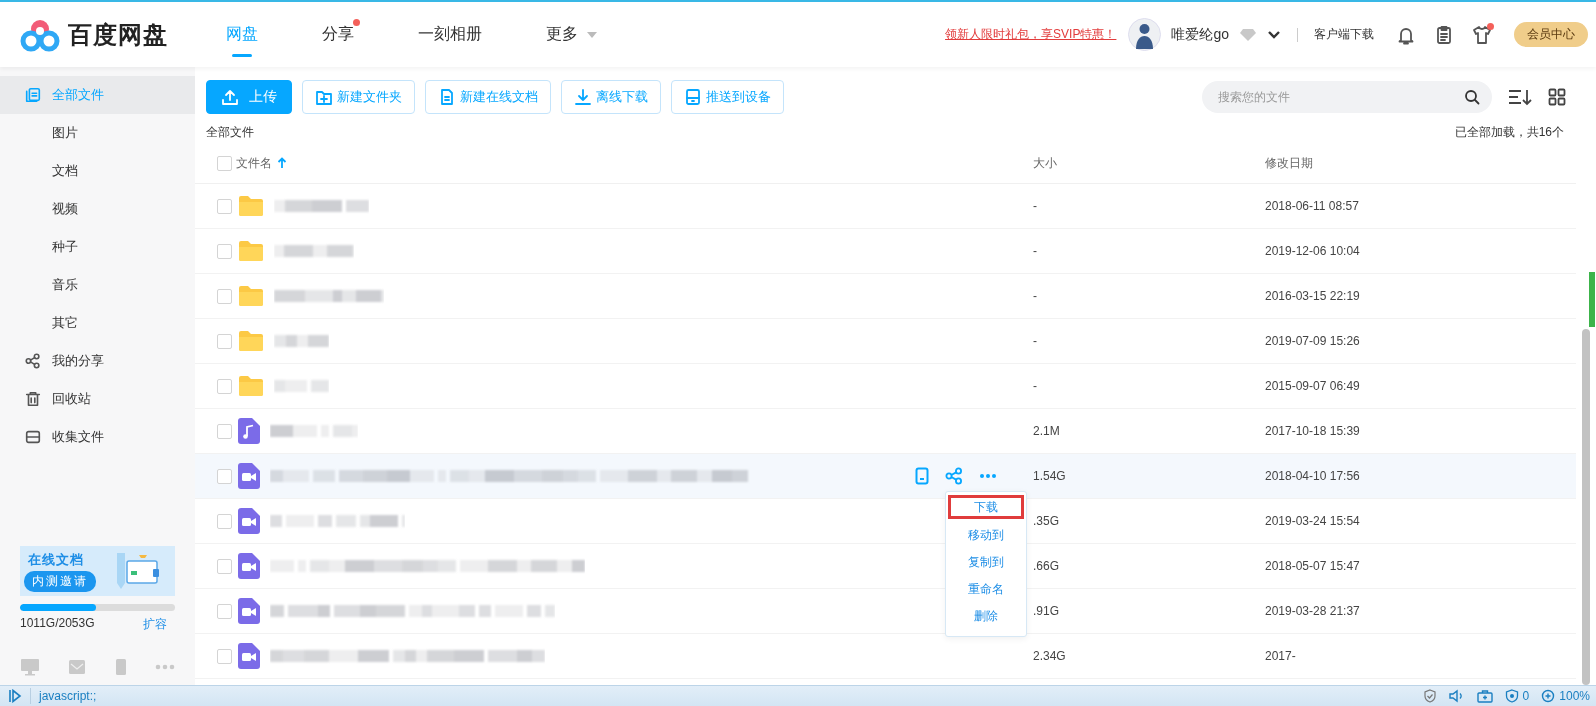  I want to click on vip-center-button: 会员中心, so click(1551, 34).